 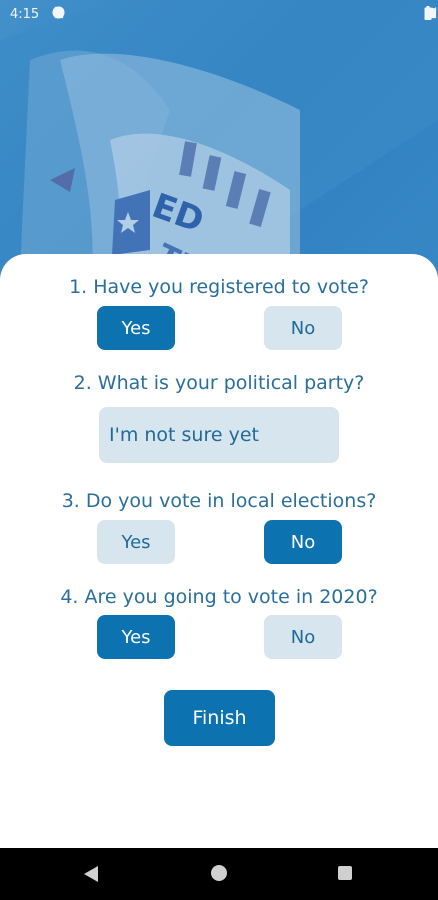 I want to click on status-time: 4:15, so click(x=25, y=14).